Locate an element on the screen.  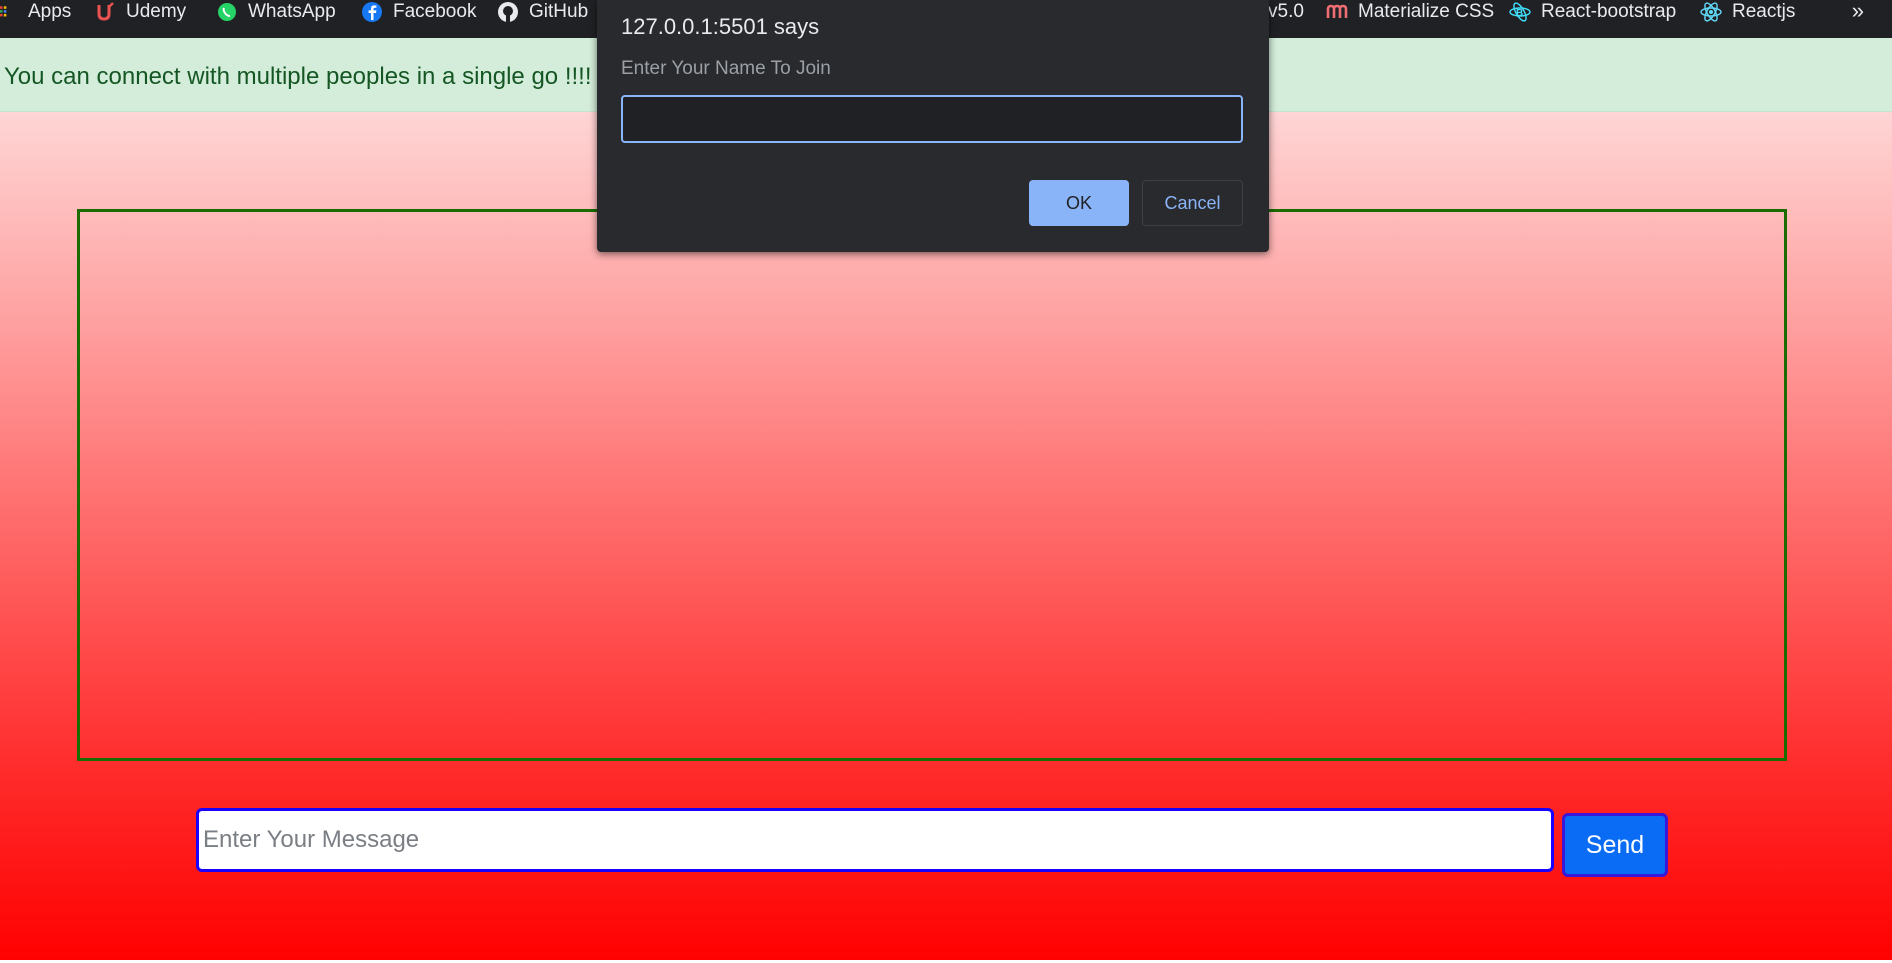
bookmark-reactjs: Reactjs is located at coordinates (1747, 12).